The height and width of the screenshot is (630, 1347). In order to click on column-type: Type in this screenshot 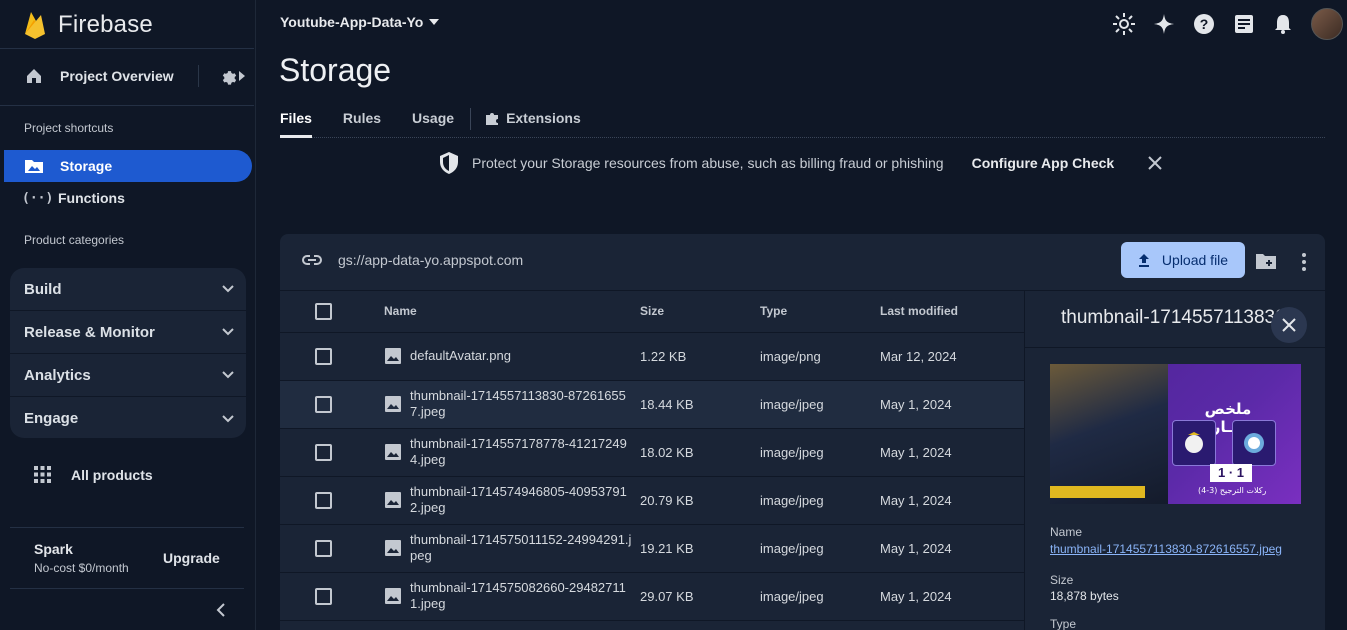, I will do `click(820, 312)`.